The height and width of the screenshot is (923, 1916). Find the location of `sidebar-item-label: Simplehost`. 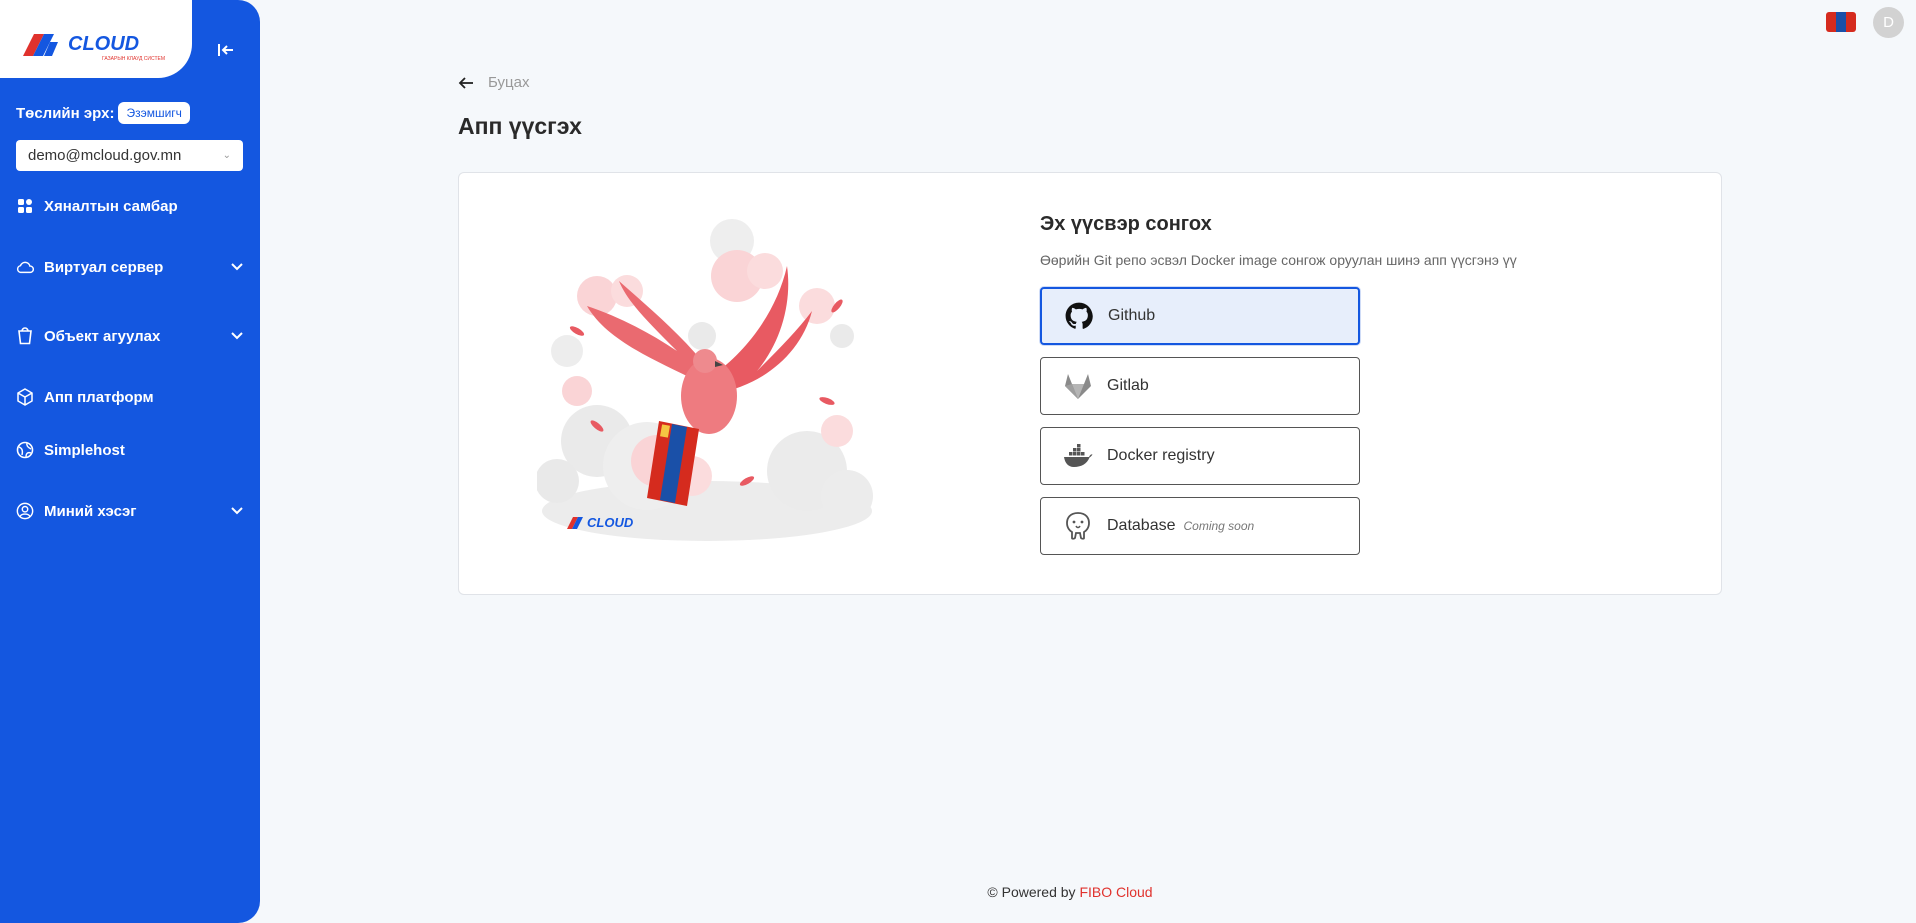

sidebar-item-label: Simplehost is located at coordinates (84, 450).